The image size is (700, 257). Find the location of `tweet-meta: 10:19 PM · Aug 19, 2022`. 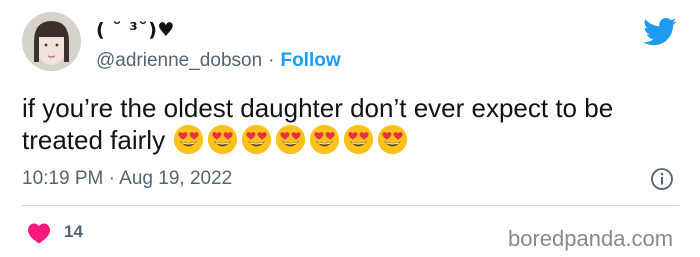

tweet-meta: 10:19 PM · Aug 19, 2022 is located at coordinates (127, 179).